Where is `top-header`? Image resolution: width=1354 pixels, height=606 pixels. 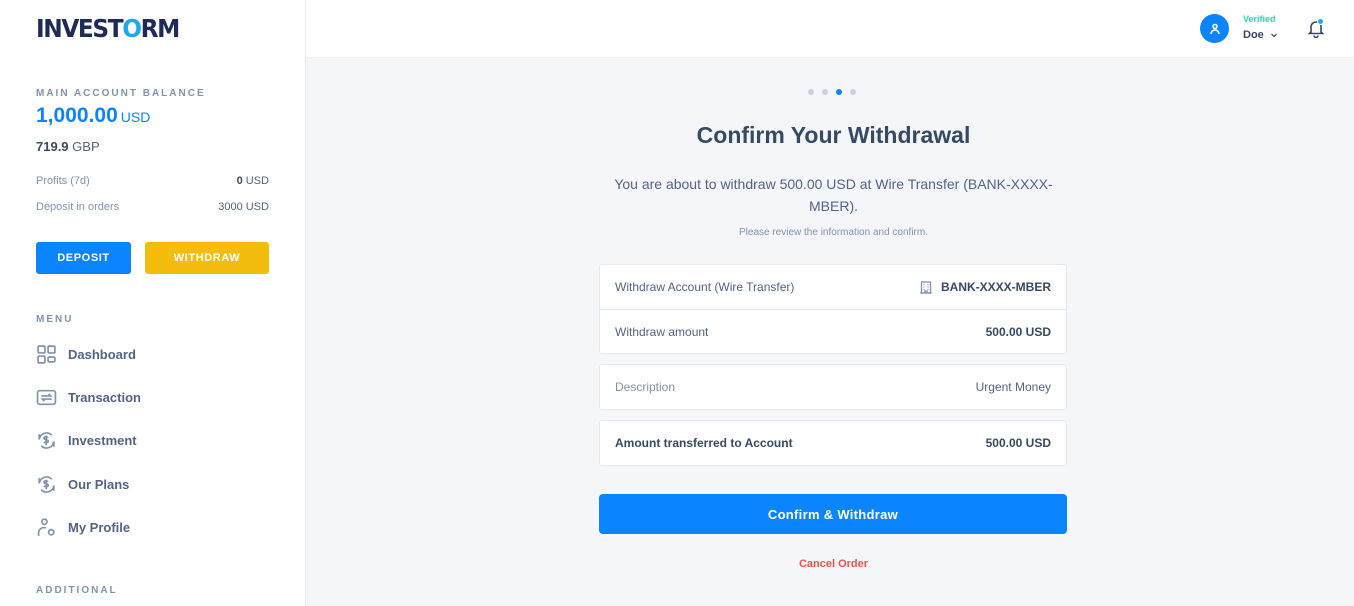 top-header is located at coordinates (830, 29).